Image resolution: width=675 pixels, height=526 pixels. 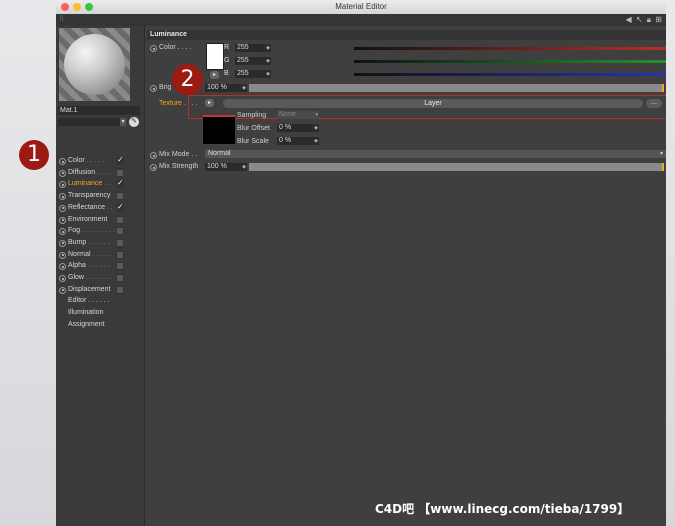 What do you see at coordinates (100, 220) in the screenshot?
I see `channel-item-environment: Environment` at bounding box center [100, 220].